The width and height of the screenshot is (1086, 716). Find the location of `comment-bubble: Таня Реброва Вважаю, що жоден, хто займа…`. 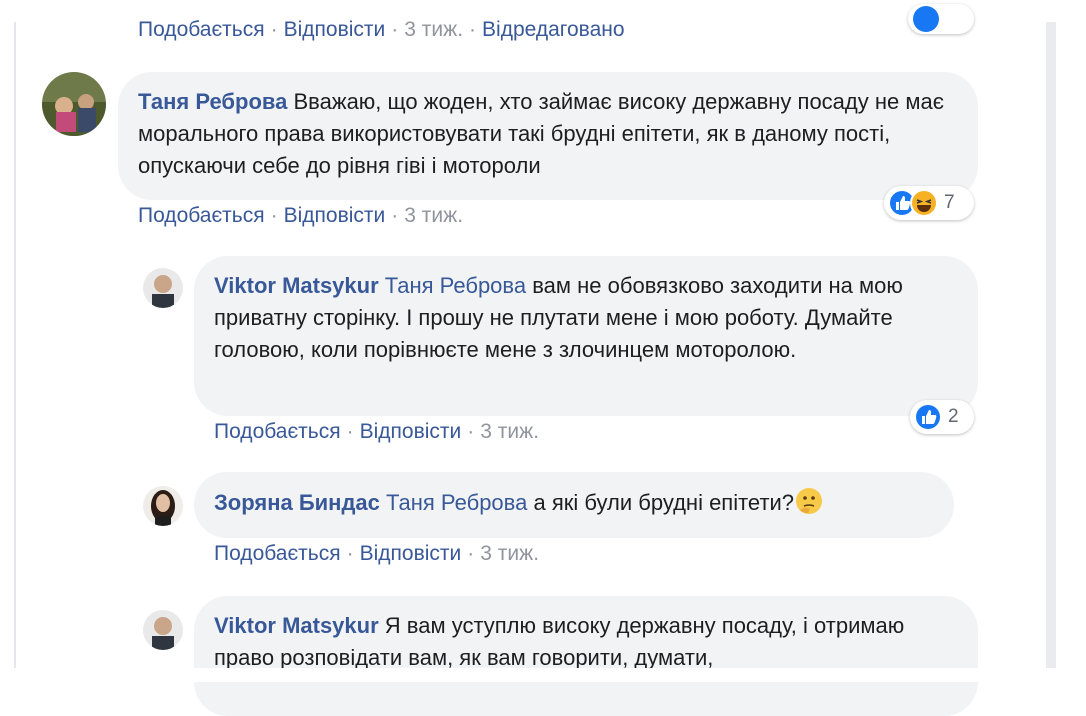

comment-bubble: Таня Реброва Вважаю, що жоден, хто займа… is located at coordinates (548, 136).